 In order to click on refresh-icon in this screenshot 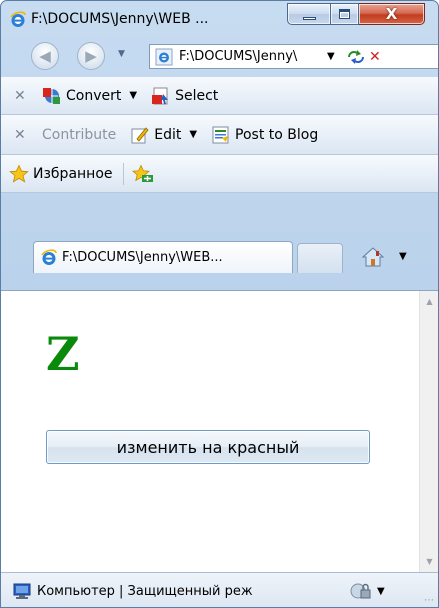, I will do `click(356, 57)`.